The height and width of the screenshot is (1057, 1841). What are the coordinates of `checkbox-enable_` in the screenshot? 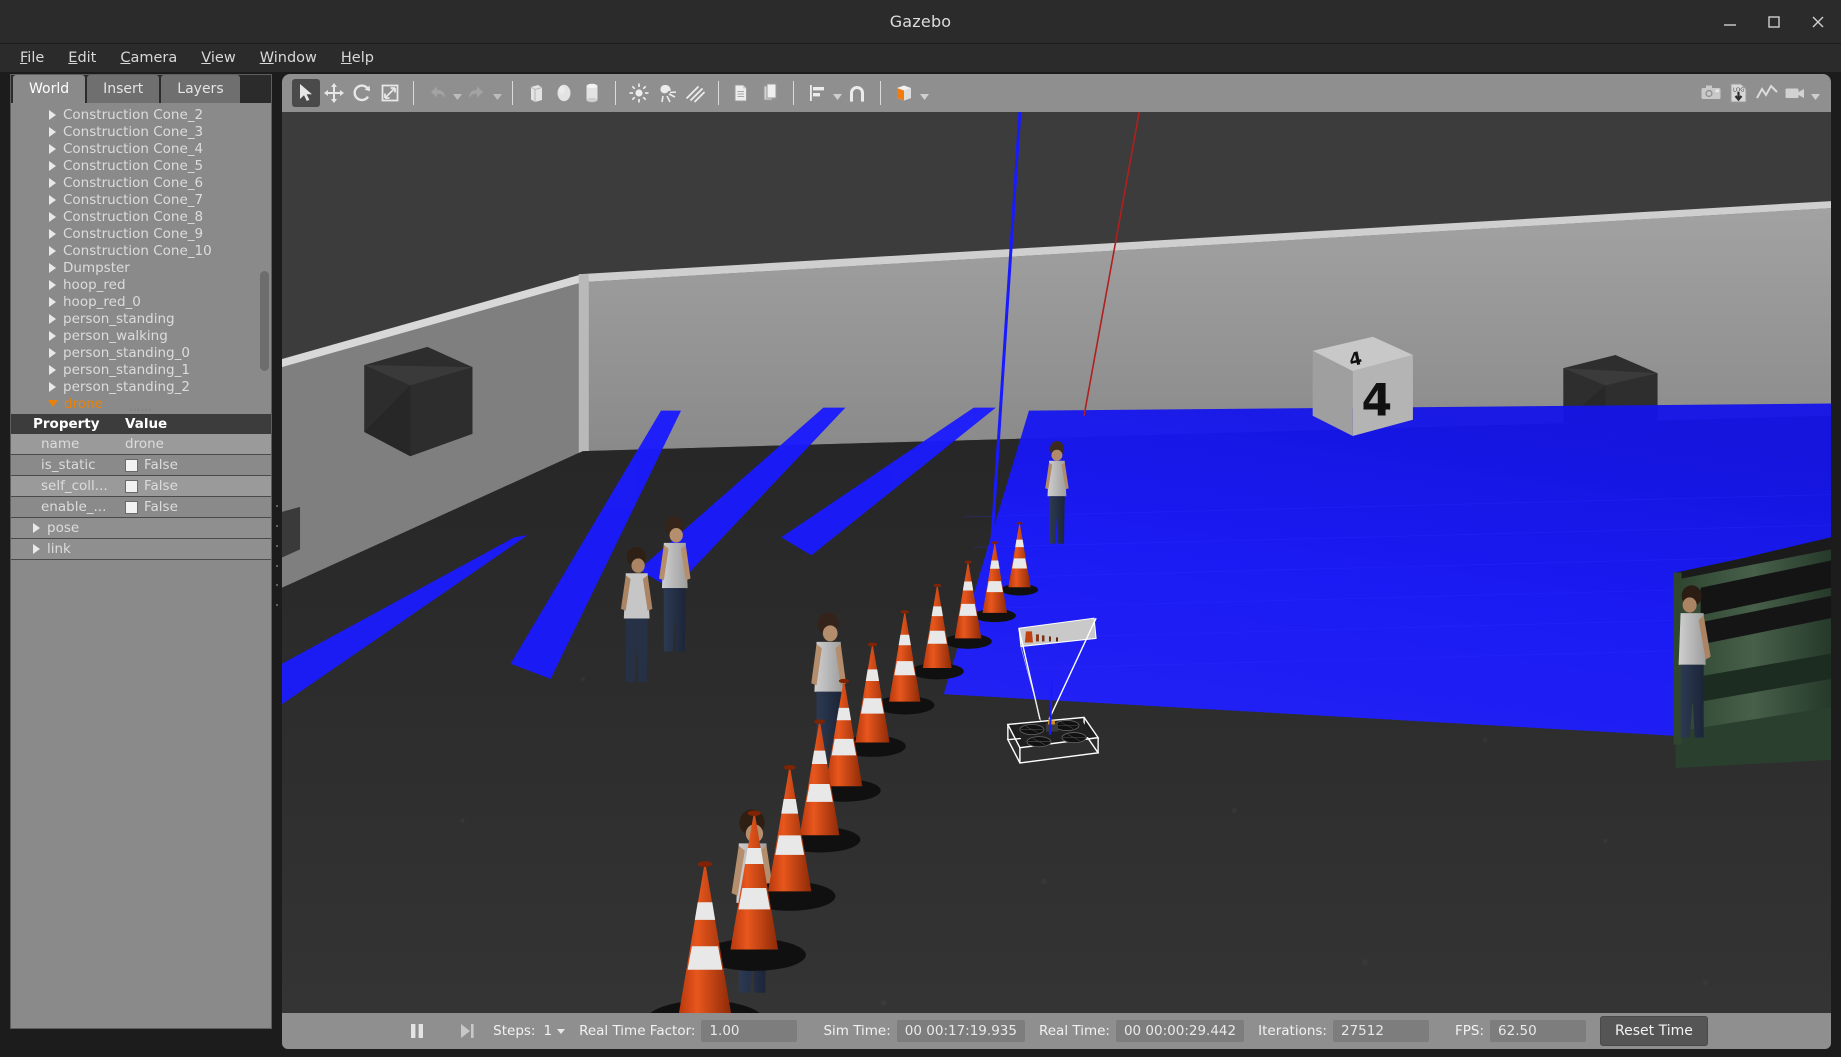 It's located at (131, 507).